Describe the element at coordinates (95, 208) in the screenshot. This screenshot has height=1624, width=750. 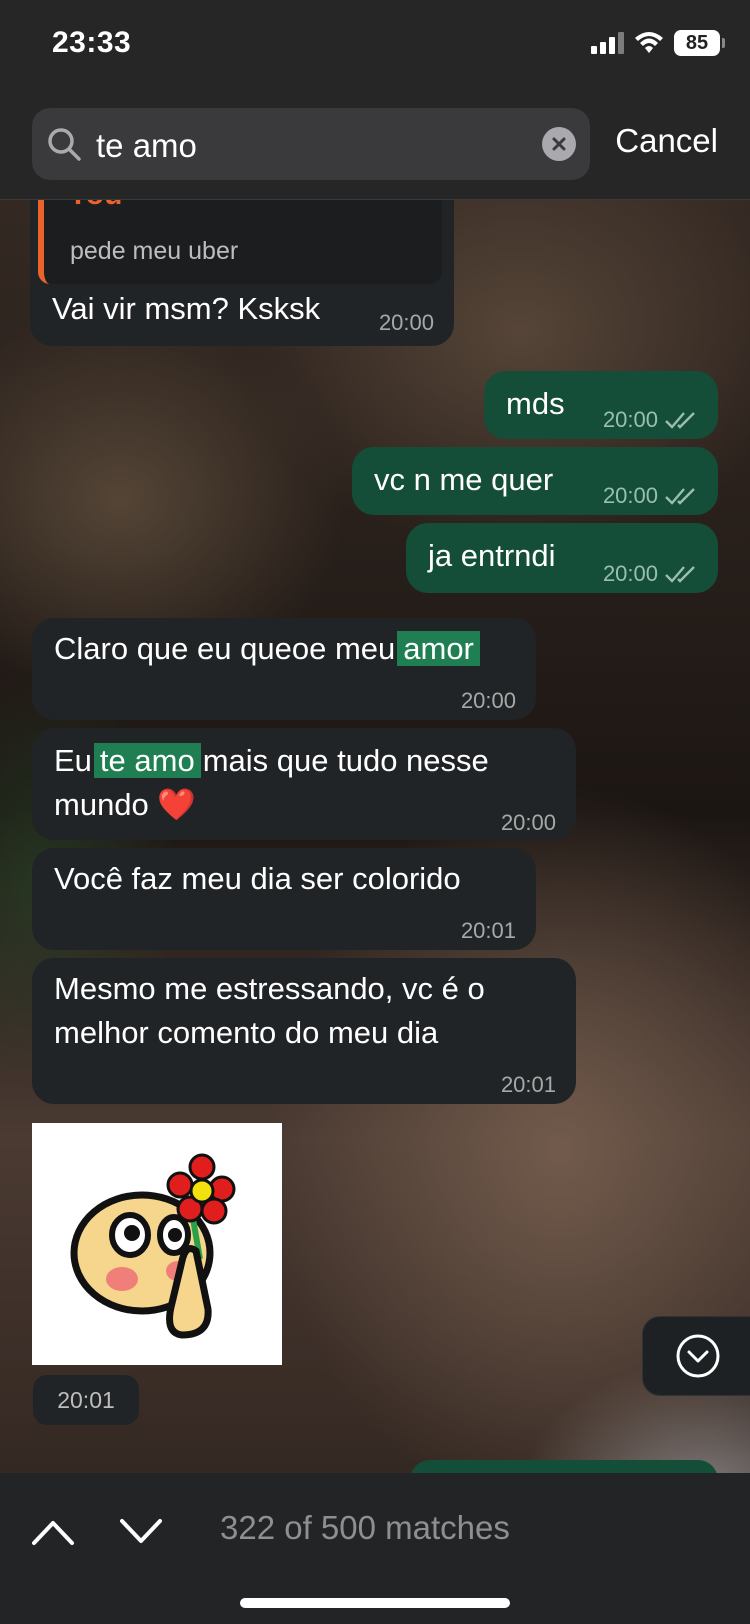
I see `reply-author: You` at that location.